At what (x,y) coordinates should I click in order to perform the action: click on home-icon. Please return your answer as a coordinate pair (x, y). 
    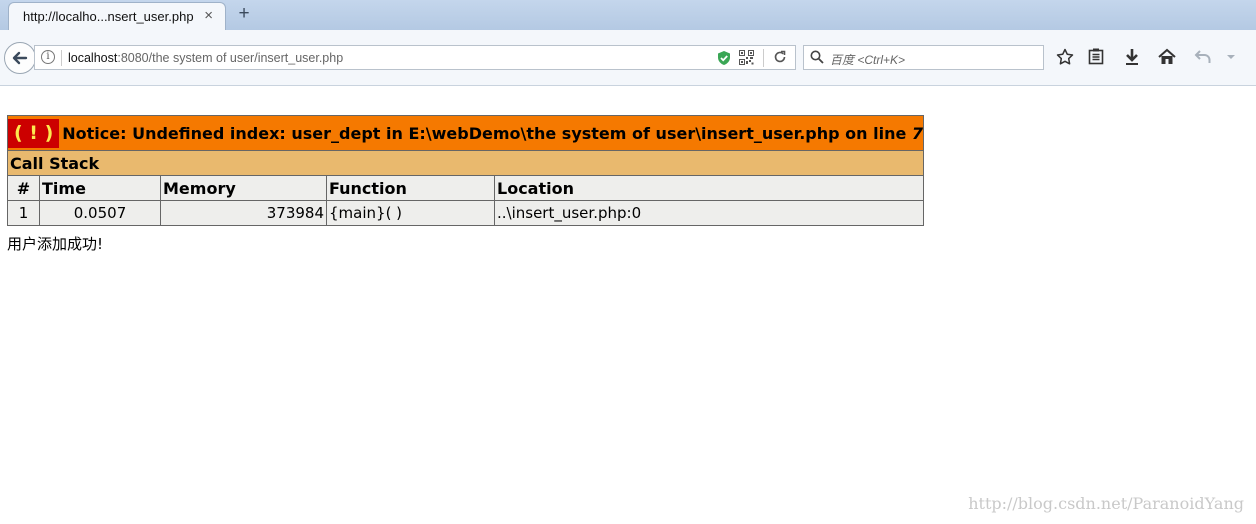
    Looking at the image, I should click on (1167, 57).